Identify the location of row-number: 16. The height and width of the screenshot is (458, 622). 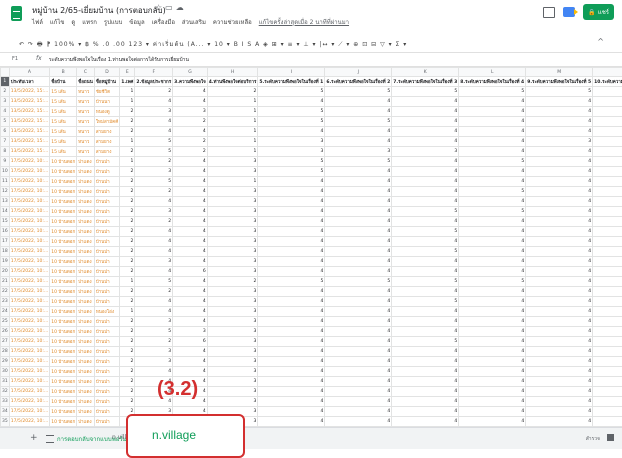
(5, 232).